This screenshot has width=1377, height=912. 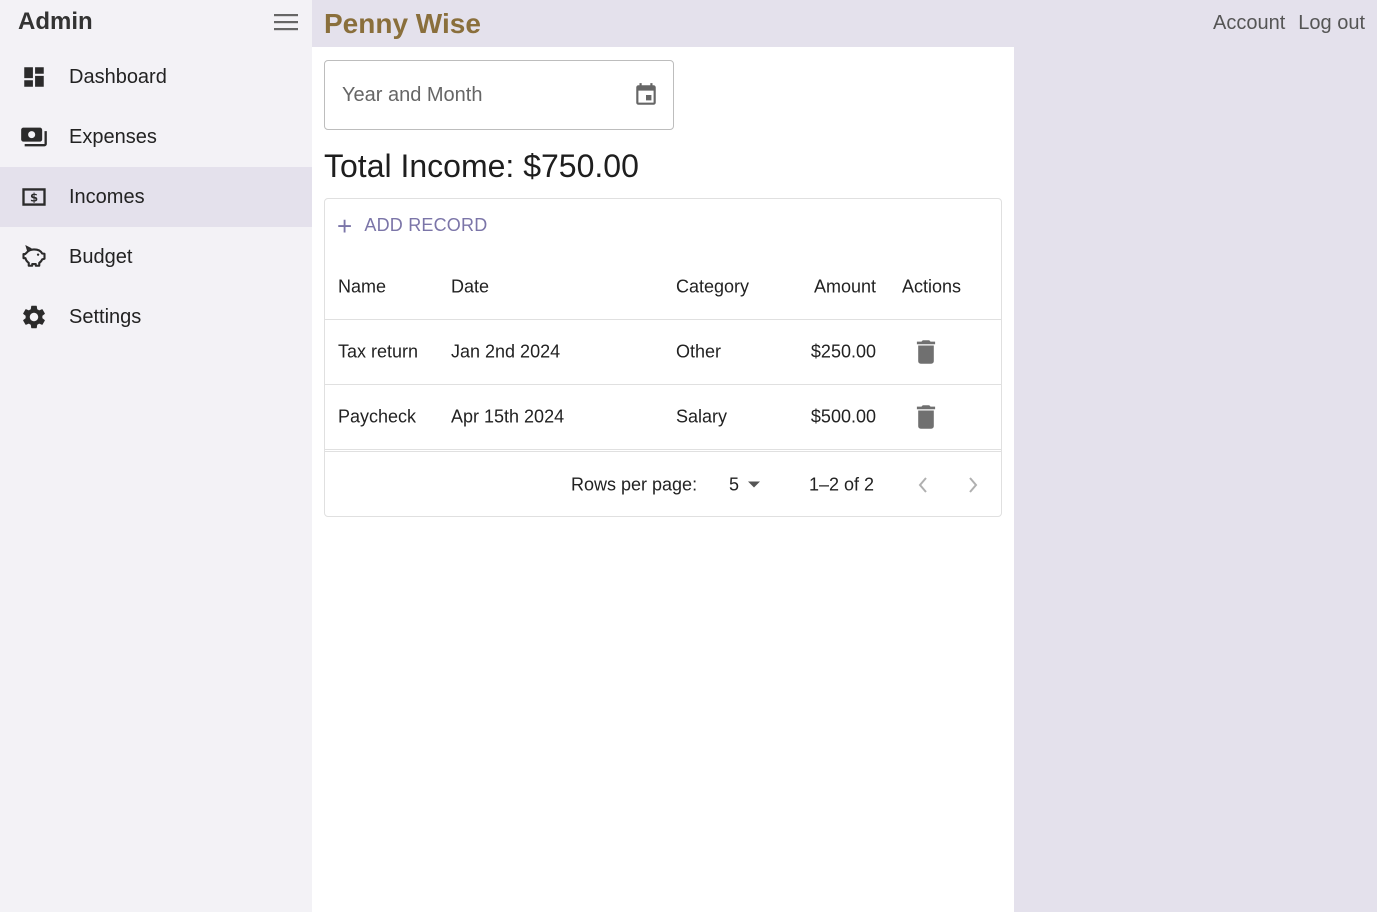 I want to click on sidebar-item-expenses: Expenses, so click(x=156, y=137).